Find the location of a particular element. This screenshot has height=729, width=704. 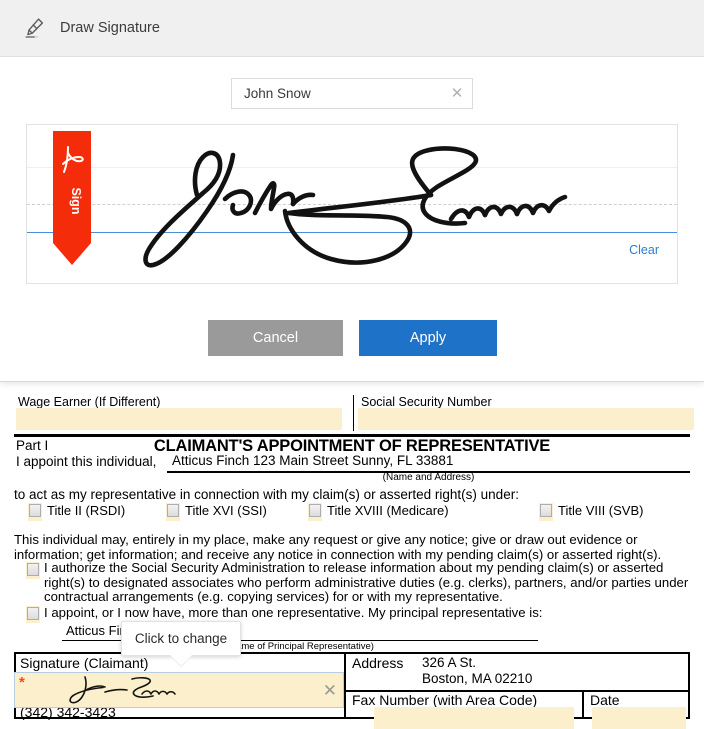

sign-here-tag: Sign is located at coordinates (72, 198).